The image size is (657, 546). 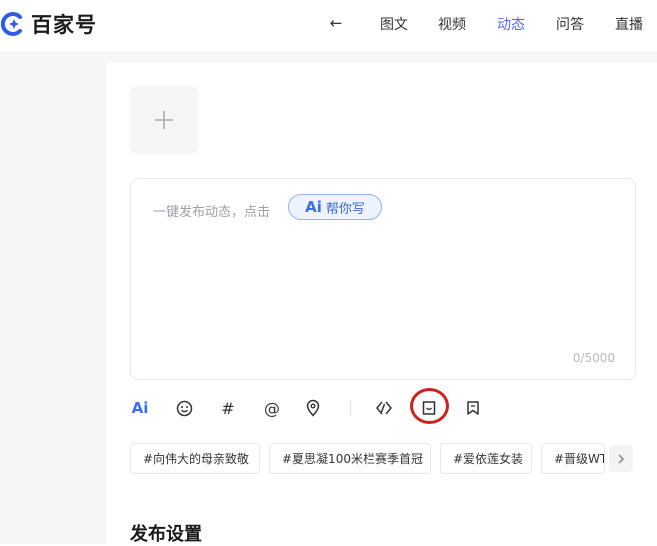 I want to click on tab-dynamic: 动态, so click(x=511, y=24).